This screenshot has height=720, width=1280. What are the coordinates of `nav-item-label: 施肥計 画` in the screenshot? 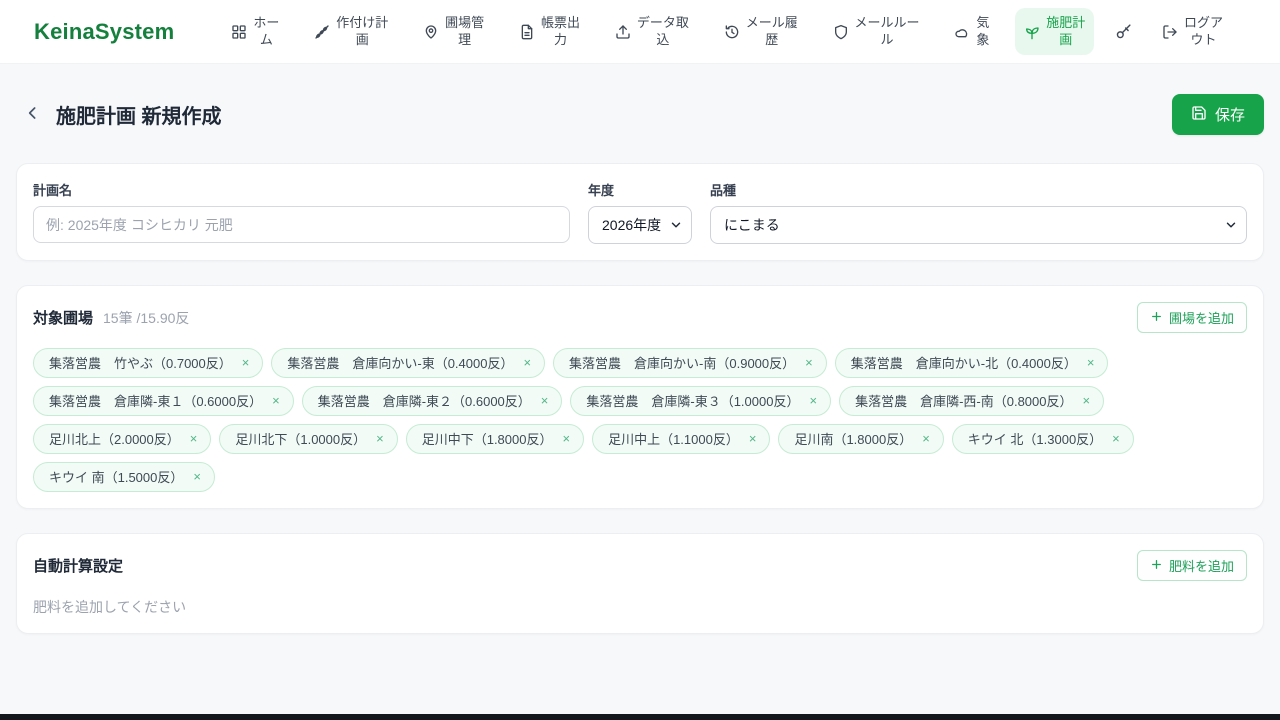 It's located at (1066, 31).